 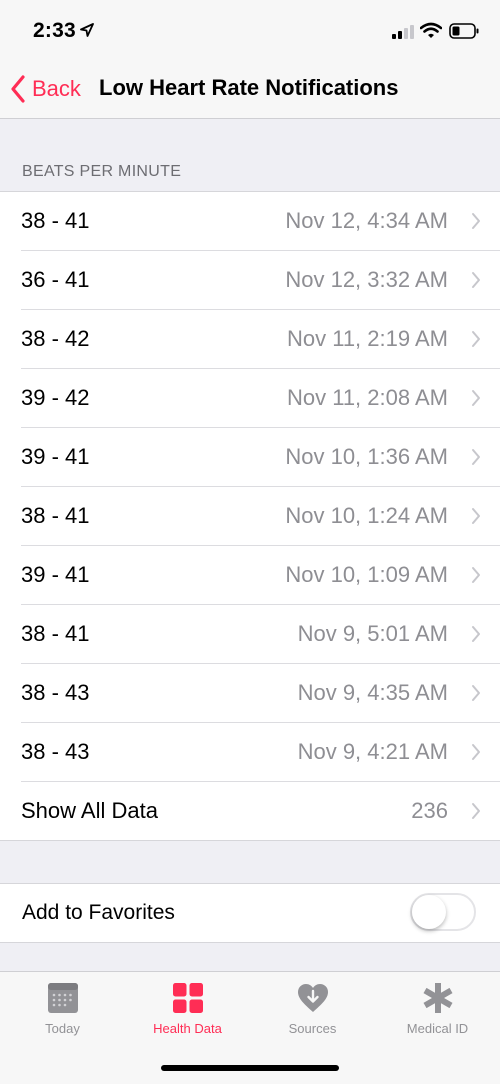 What do you see at coordinates (250, 1068) in the screenshot?
I see `home-indicator` at bounding box center [250, 1068].